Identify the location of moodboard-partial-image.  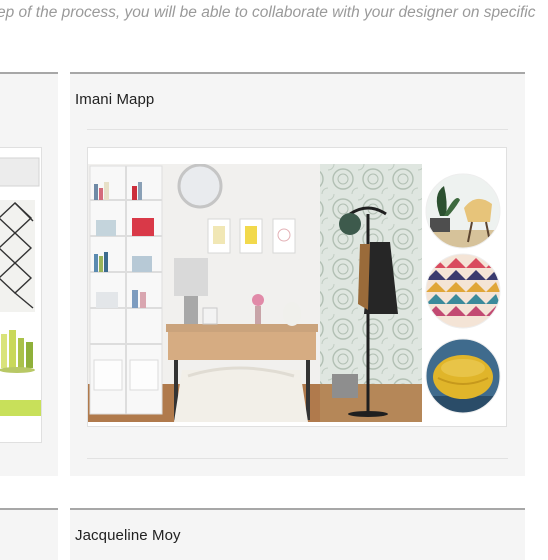
(20, 295).